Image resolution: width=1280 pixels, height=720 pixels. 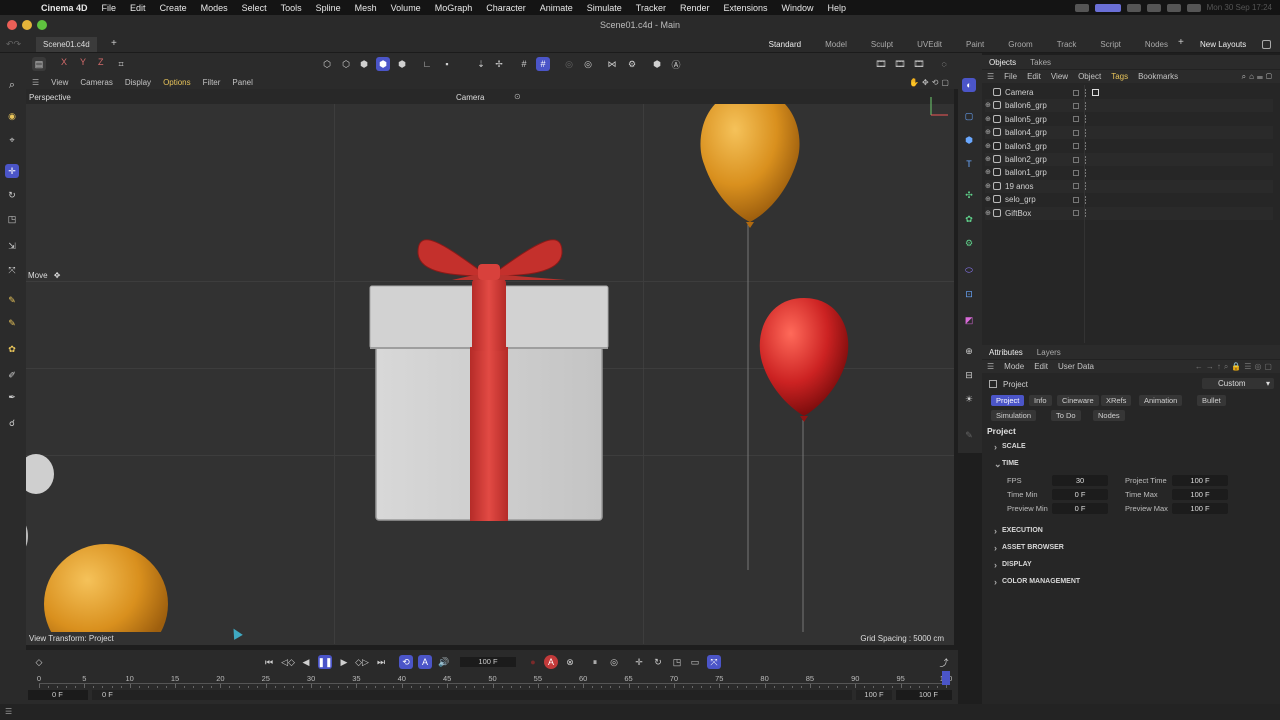 I want to click on object-row: ⊕ 19 anos, so click(x=1129, y=186).